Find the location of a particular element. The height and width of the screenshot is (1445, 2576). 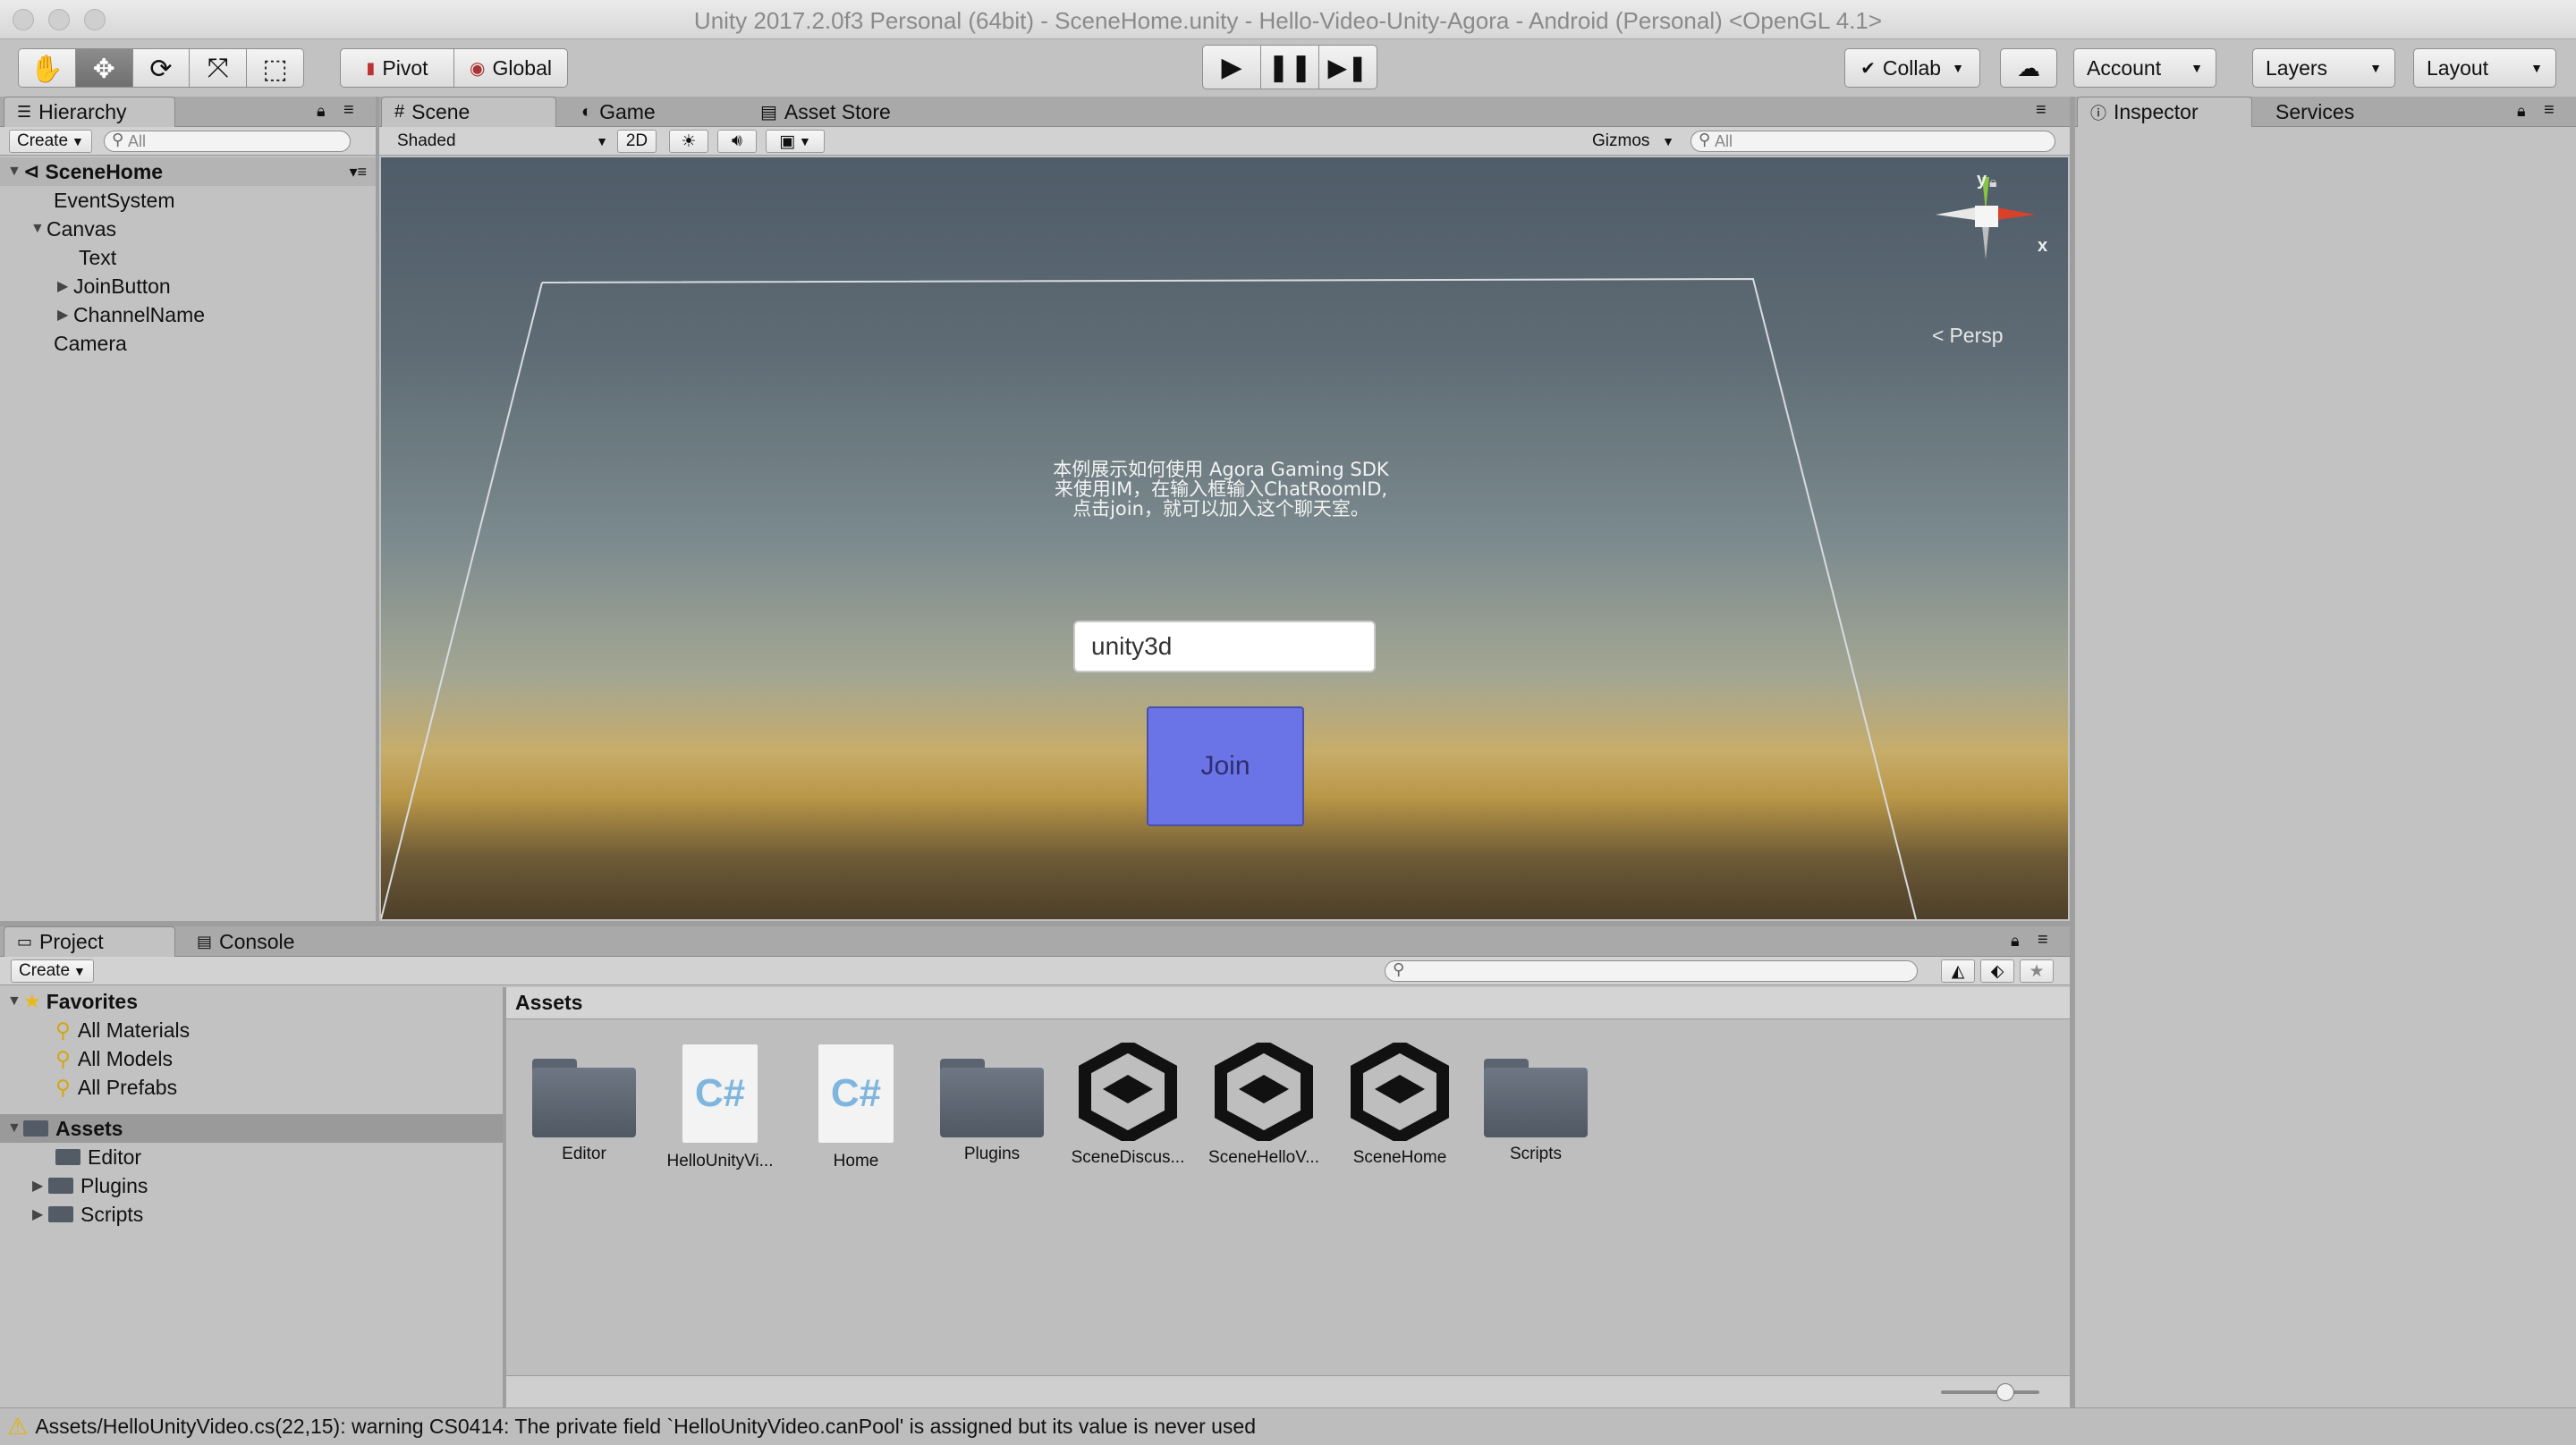

channel-name-value: unity3d is located at coordinates (1132, 646).